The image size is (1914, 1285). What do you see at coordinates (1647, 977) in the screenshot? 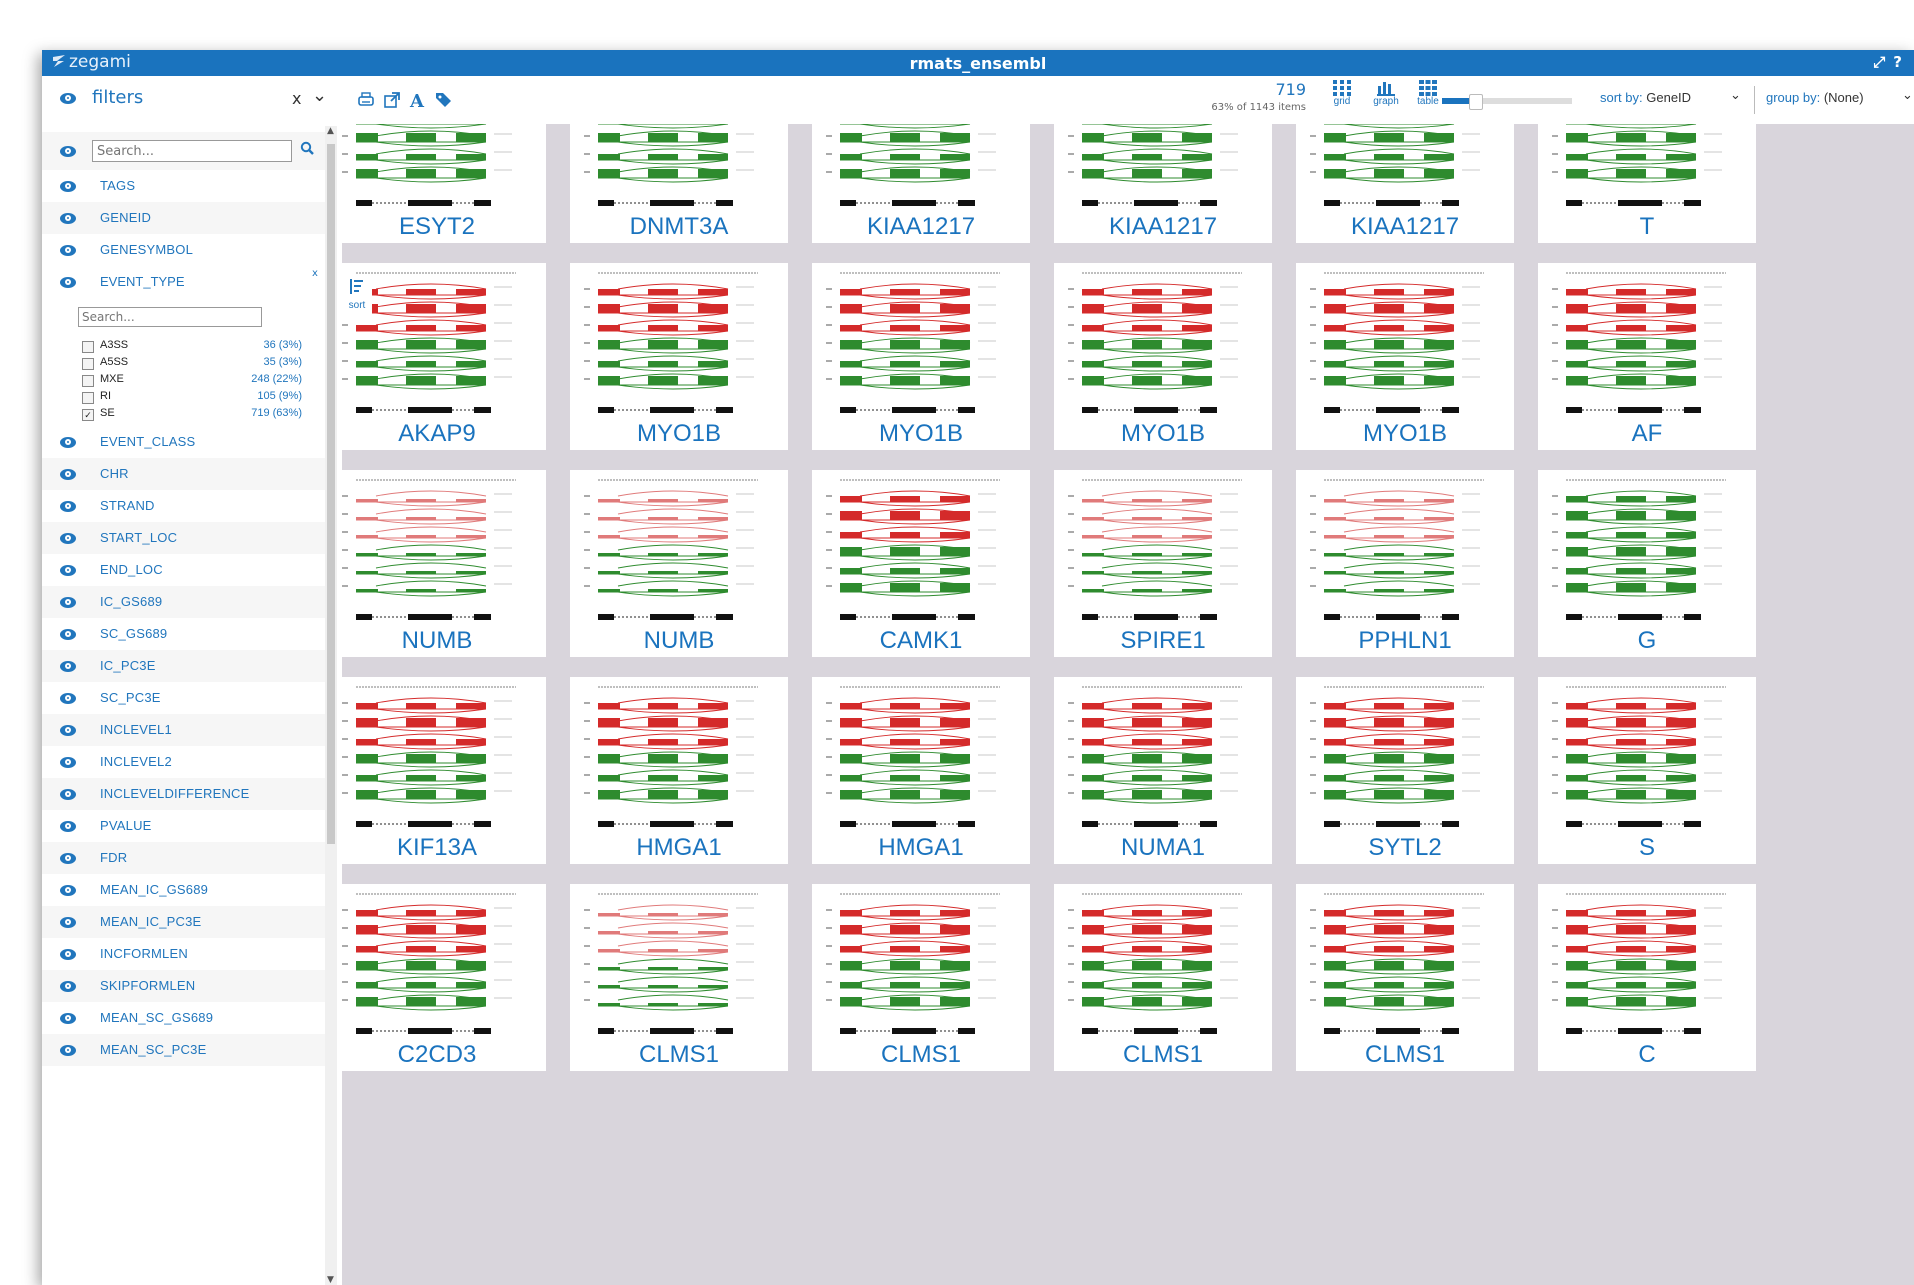
I see `image-tile: C` at bounding box center [1647, 977].